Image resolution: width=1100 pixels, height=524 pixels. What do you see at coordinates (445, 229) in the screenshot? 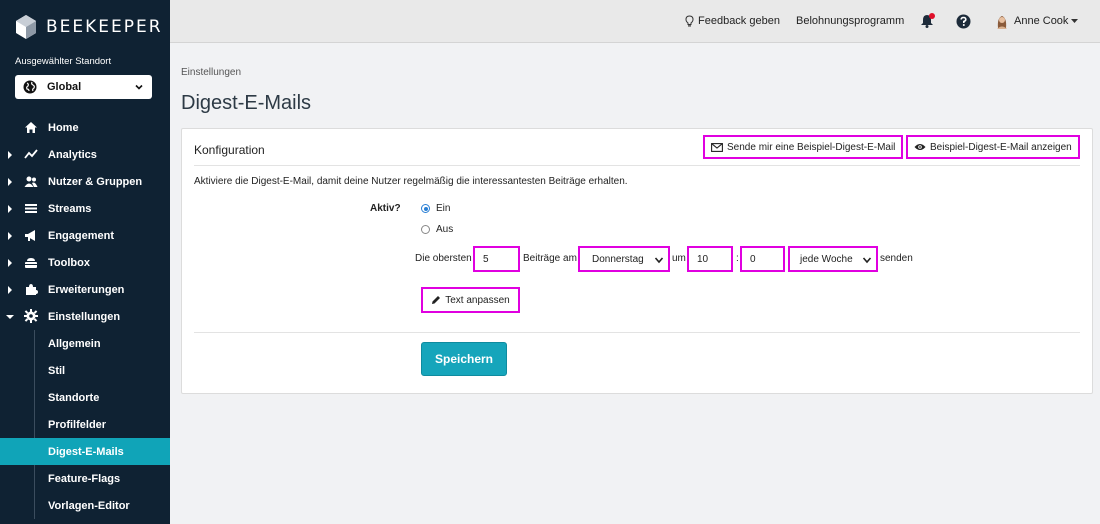
I see `radio-off-label: Aus` at bounding box center [445, 229].